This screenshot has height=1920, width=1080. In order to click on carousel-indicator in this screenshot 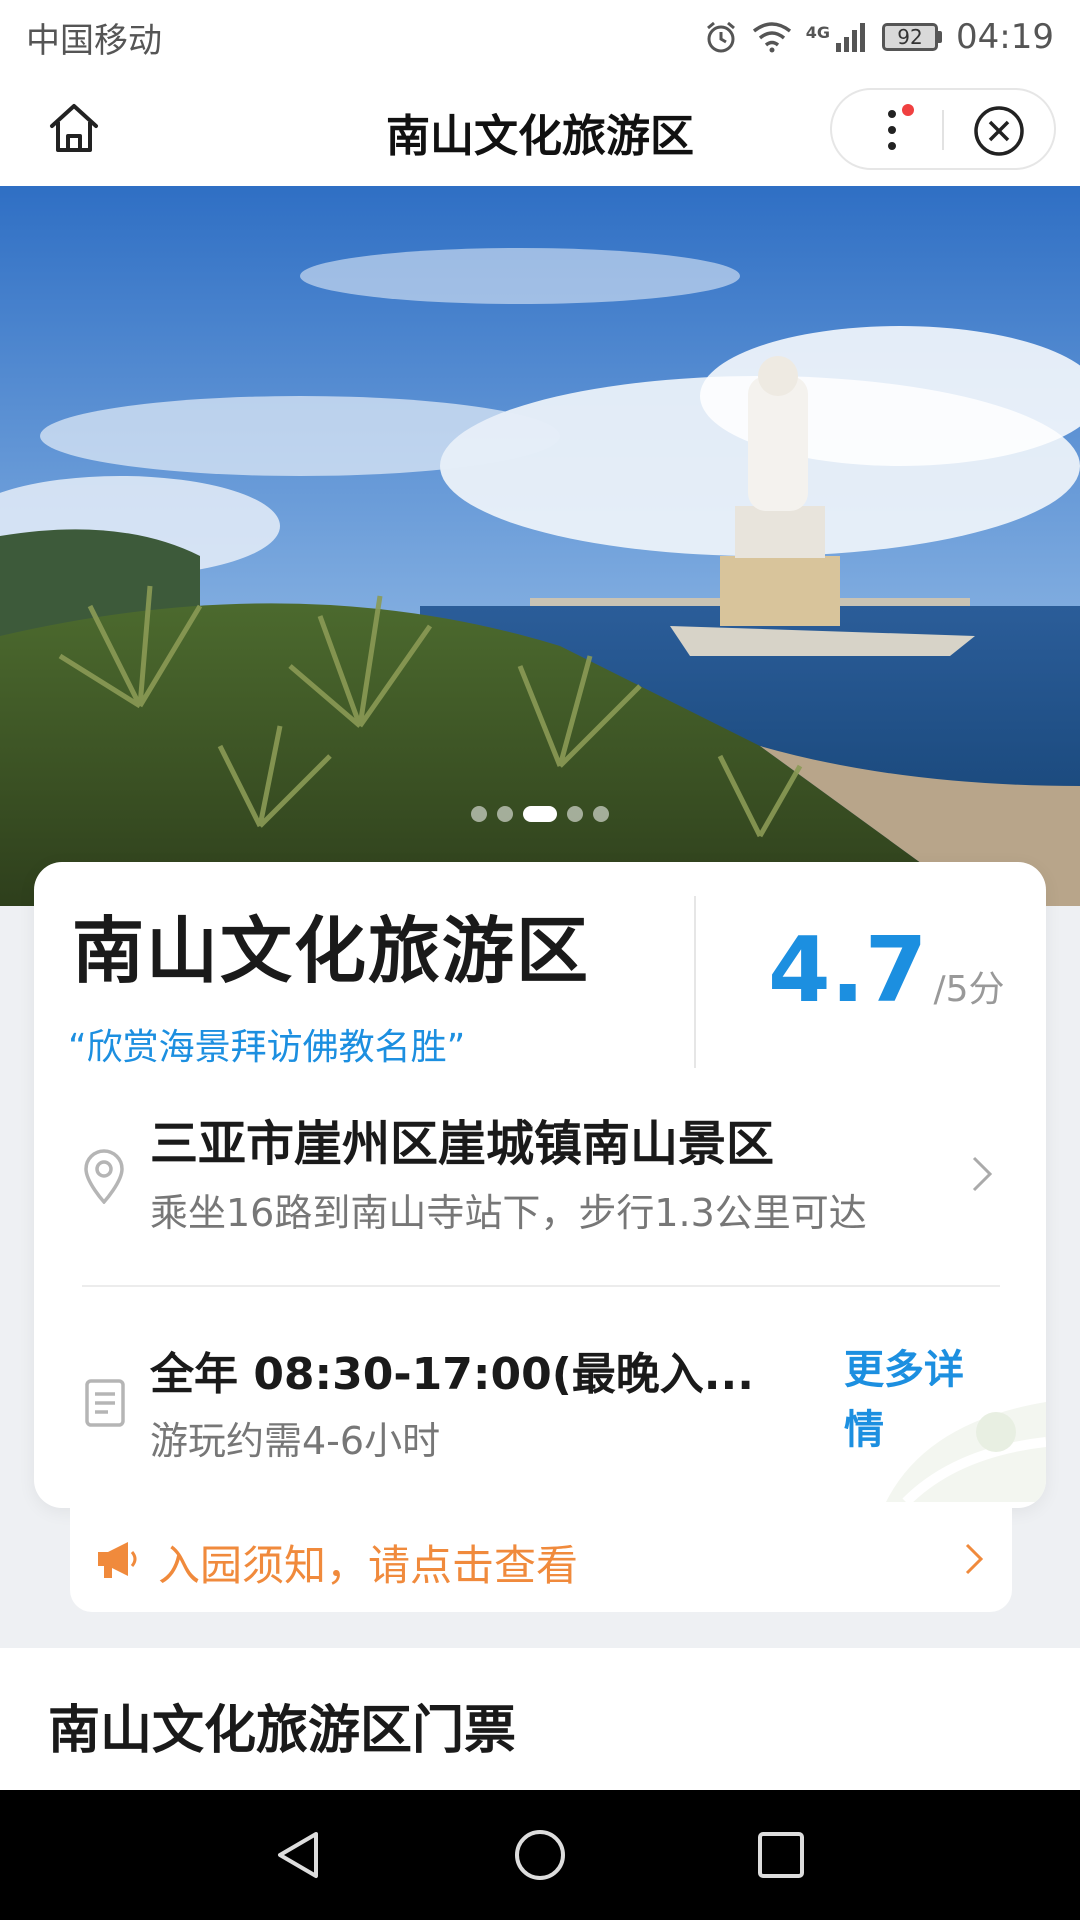, I will do `click(540, 814)`.